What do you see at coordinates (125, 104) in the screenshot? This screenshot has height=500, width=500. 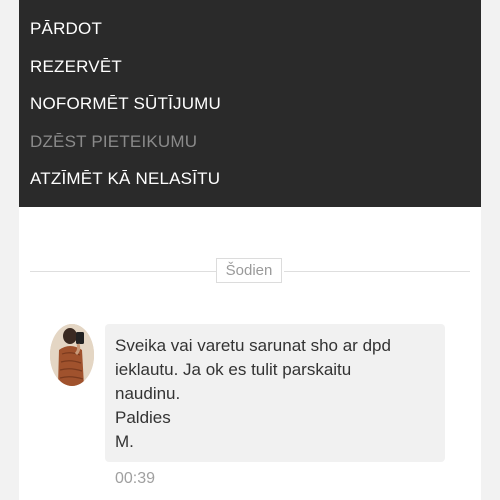 I see `menu-item-arrange-shipment: NOFORMĒT SŪTĪJUMU` at bounding box center [125, 104].